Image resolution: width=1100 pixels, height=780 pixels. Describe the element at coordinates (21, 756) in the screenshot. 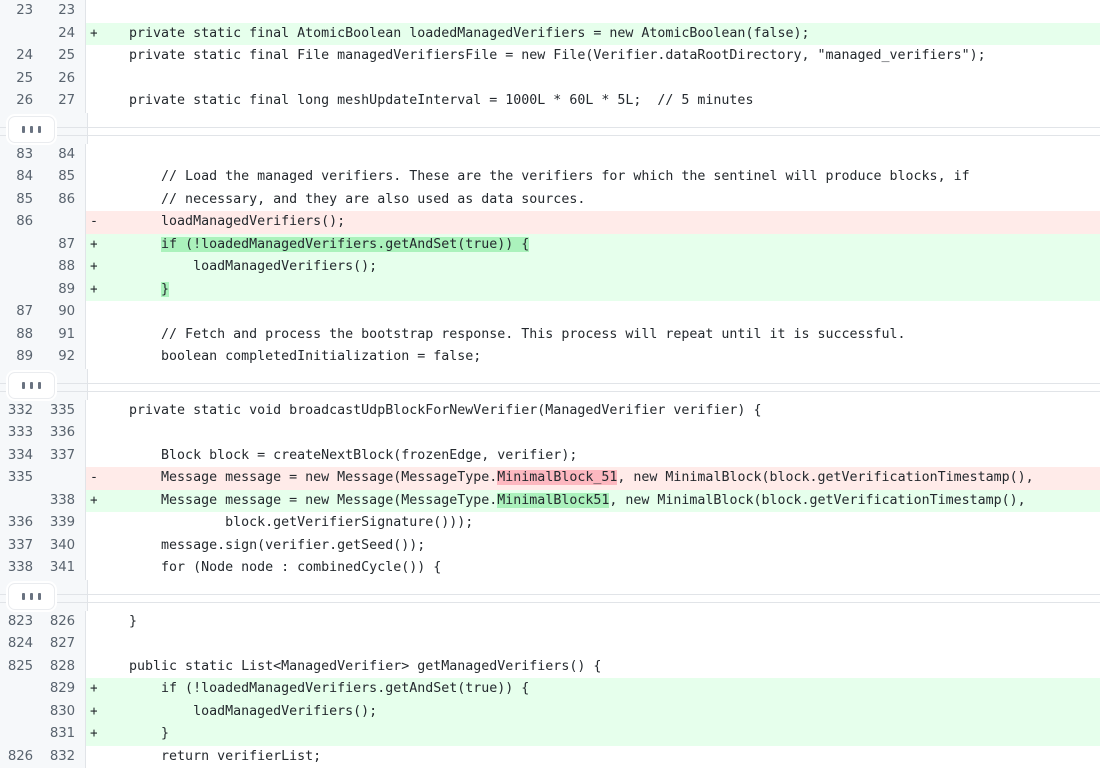

I see `old-line-number: 826` at that location.